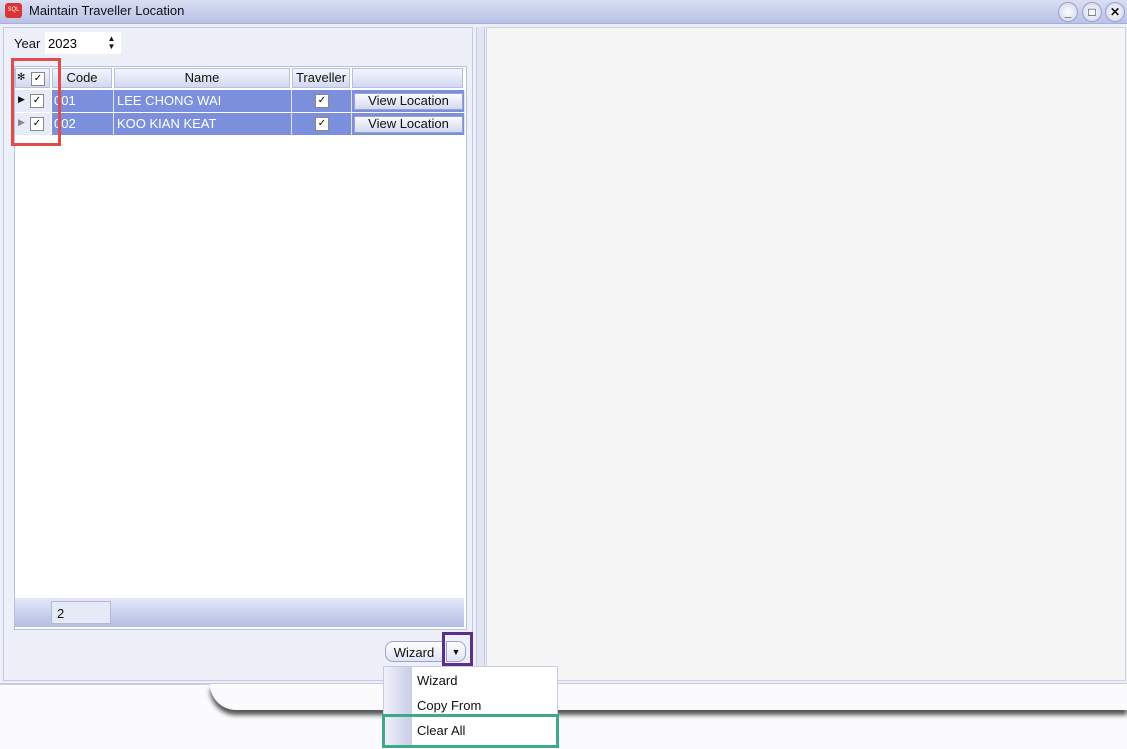 Image resolution: width=1127 pixels, height=749 pixels. What do you see at coordinates (27, 43) in the screenshot?
I see `year-label: Year` at bounding box center [27, 43].